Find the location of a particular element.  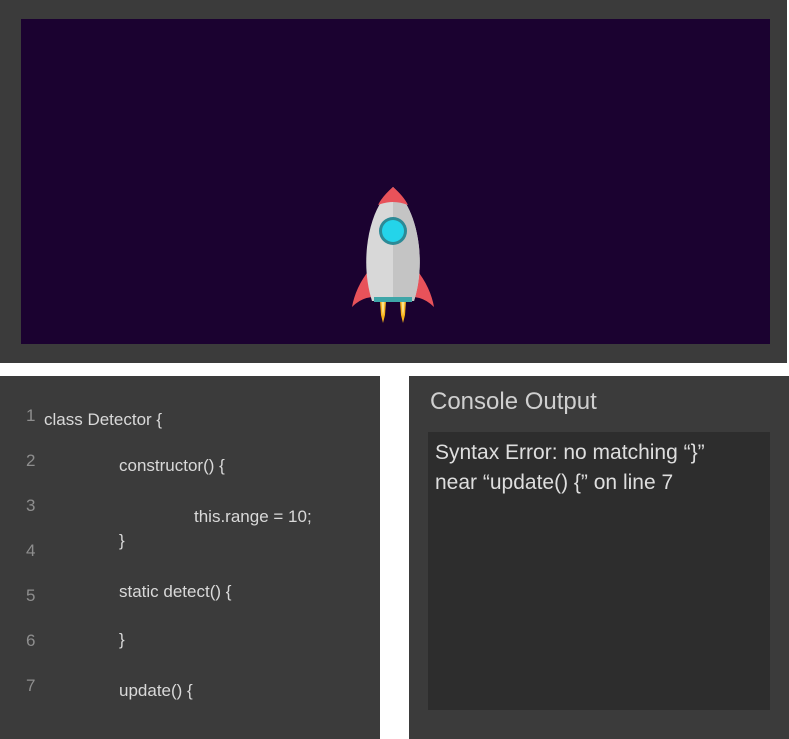

console-title: Console Output is located at coordinates (513, 401).